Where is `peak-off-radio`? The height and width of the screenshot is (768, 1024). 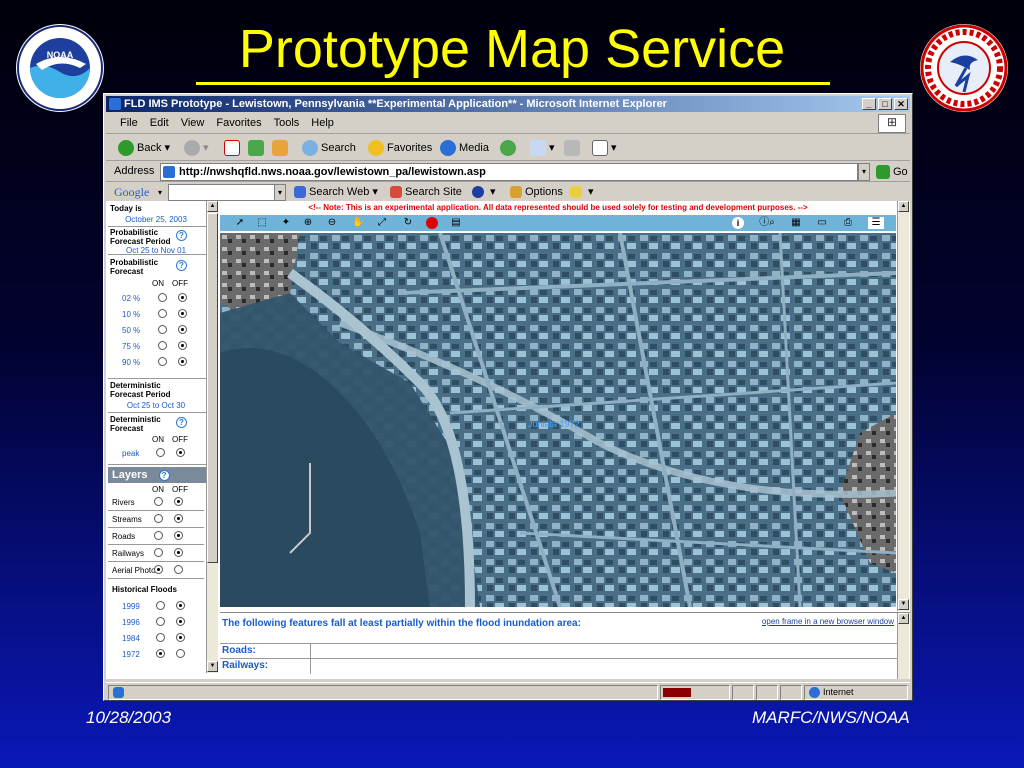
peak-off-radio is located at coordinates (180, 452).